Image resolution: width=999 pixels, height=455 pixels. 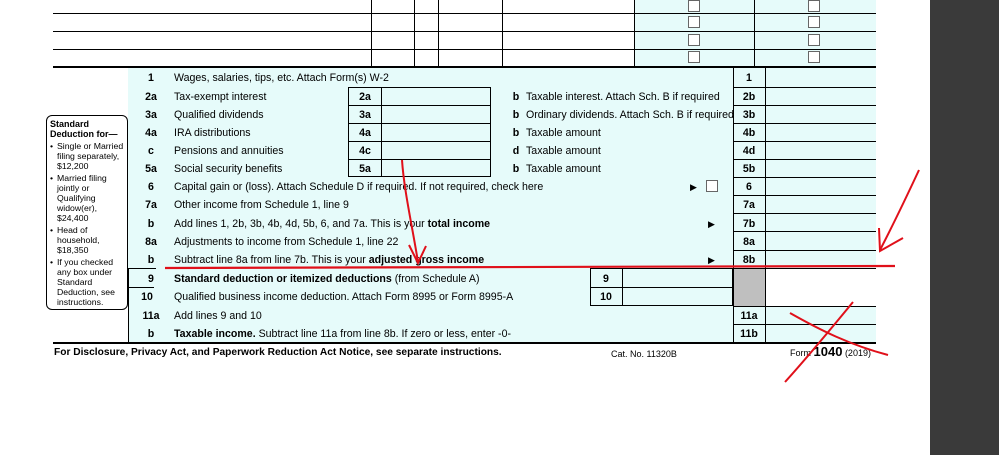 I want to click on cross-annotation, so click(x=819, y=342).